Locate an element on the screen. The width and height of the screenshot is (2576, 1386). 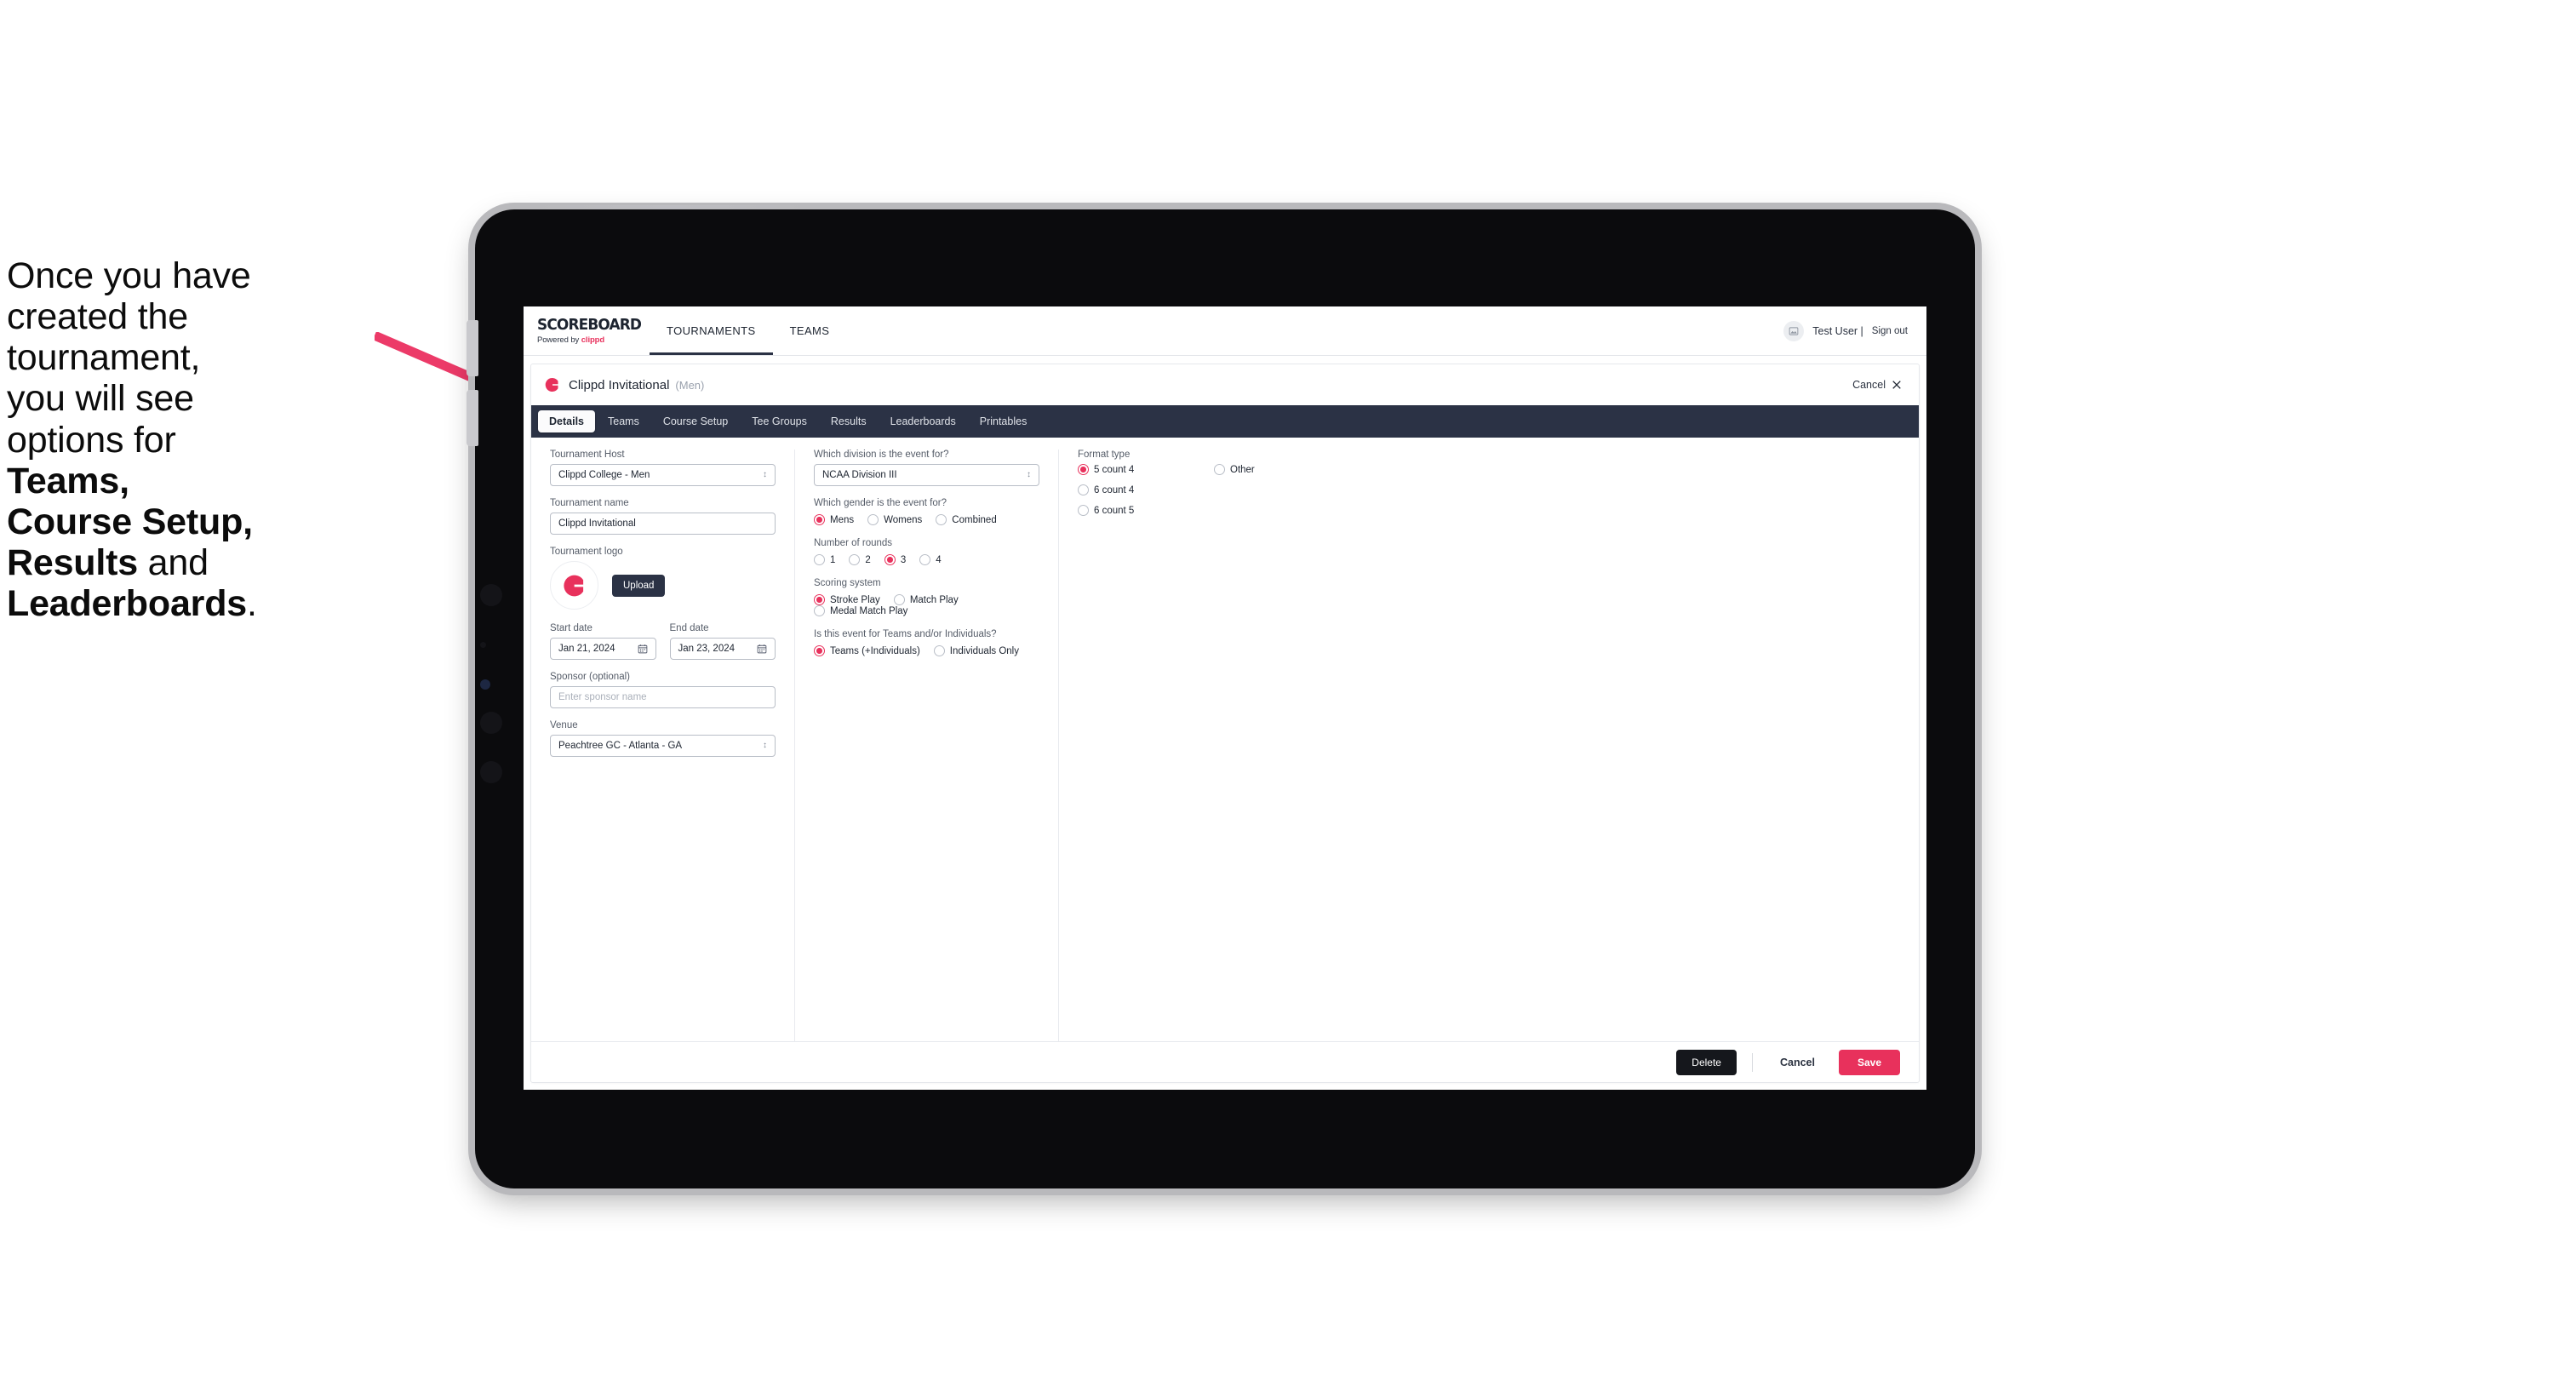
tournament-host-select: Clippd College - Men ↕ is located at coordinates (663, 475).